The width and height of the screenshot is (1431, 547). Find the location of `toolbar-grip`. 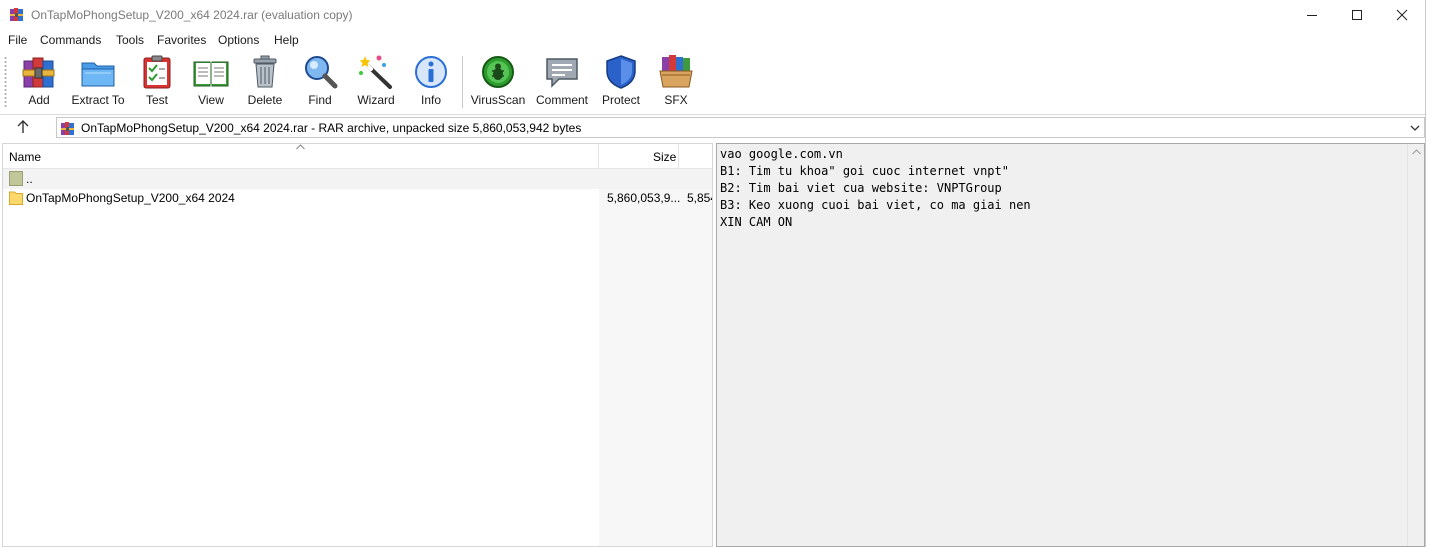

toolbar-grip is located at coordinates (5, 82).